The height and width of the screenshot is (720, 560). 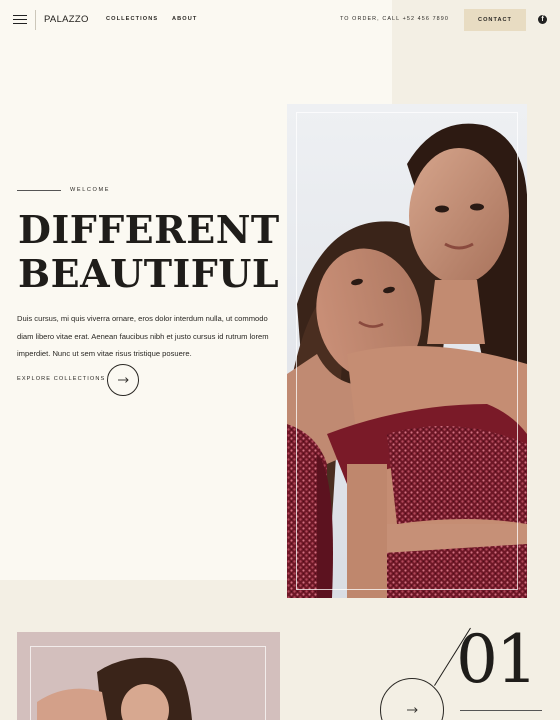 I want to click on nav-link-collections: COLLECTIONS, so click(x=132, y=19).